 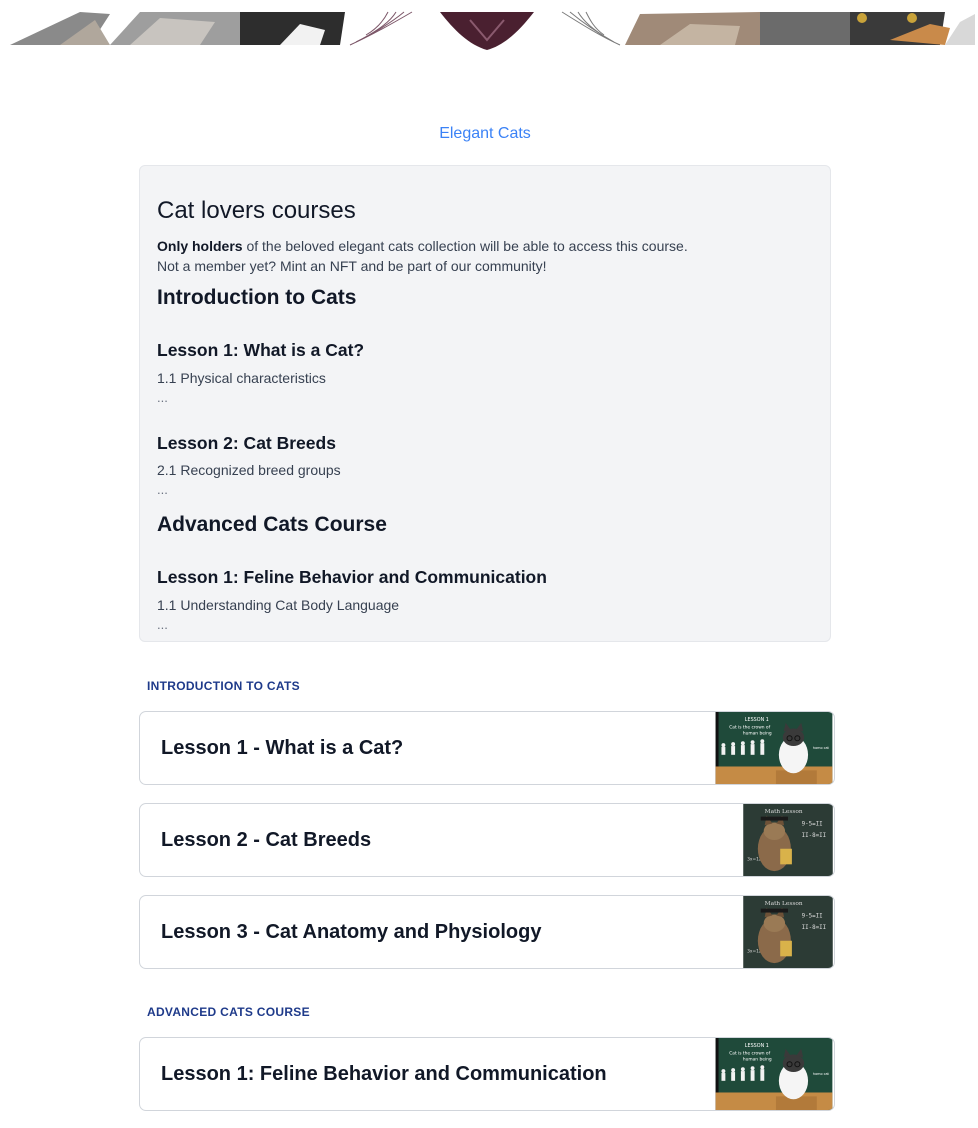 I want to click on section-label-advanced: ADVANCED CATS COURSE, so click(x=228, y=1012).